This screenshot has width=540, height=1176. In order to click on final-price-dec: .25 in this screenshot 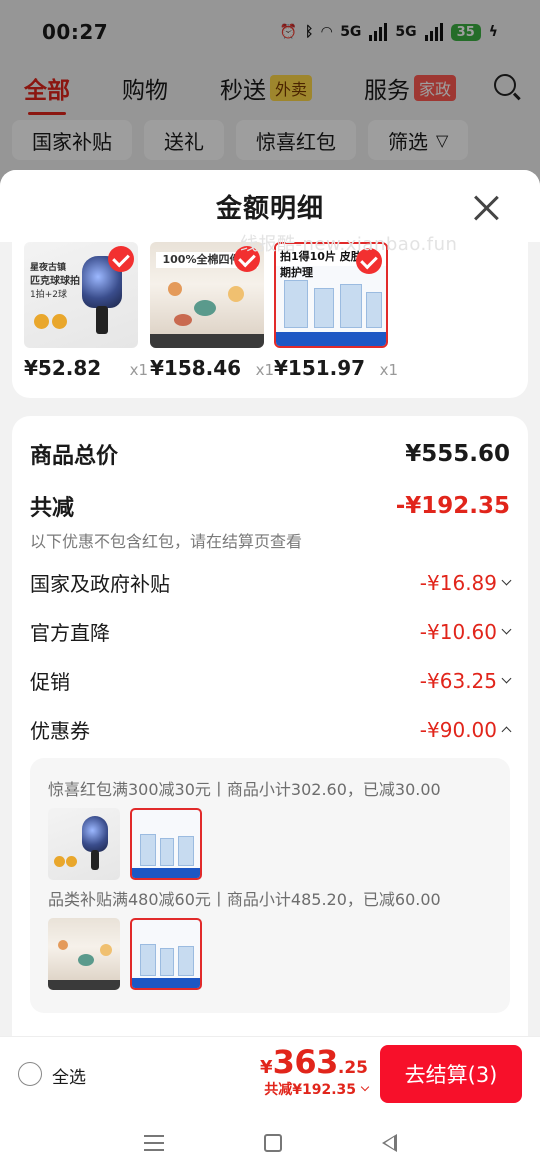, I will do `click(352, 1068)`.